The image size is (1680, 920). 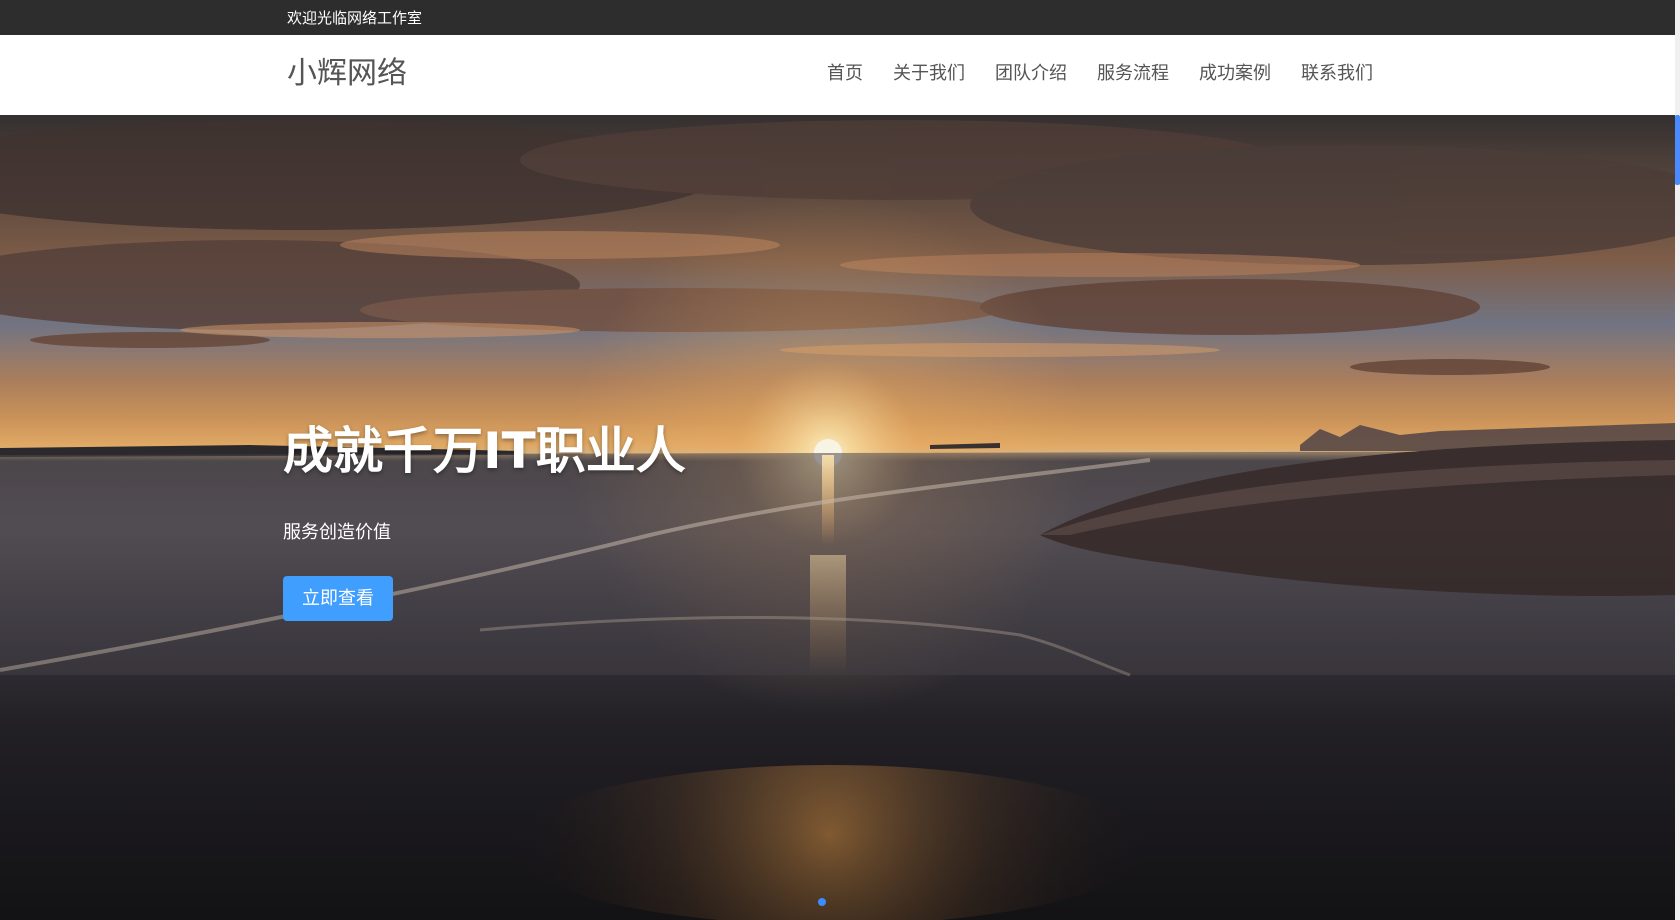 I want to click on nav-item-process: 服务流程, so click(x=1133, y=74).